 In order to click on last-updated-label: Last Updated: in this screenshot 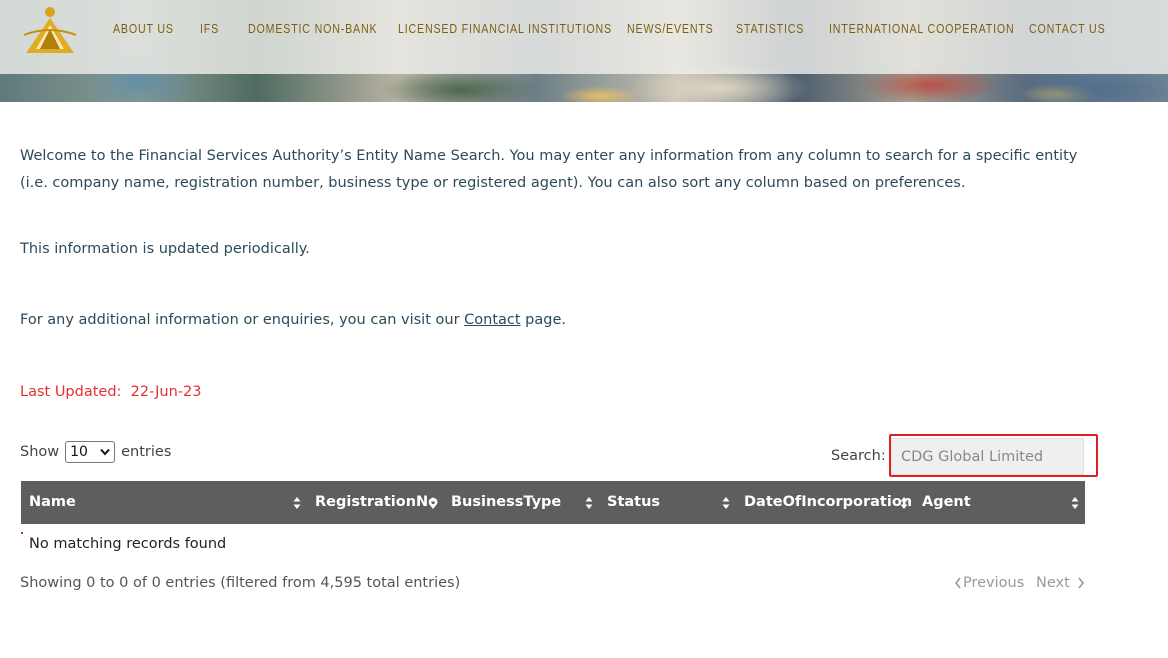, I will do `click(71, 392)`.